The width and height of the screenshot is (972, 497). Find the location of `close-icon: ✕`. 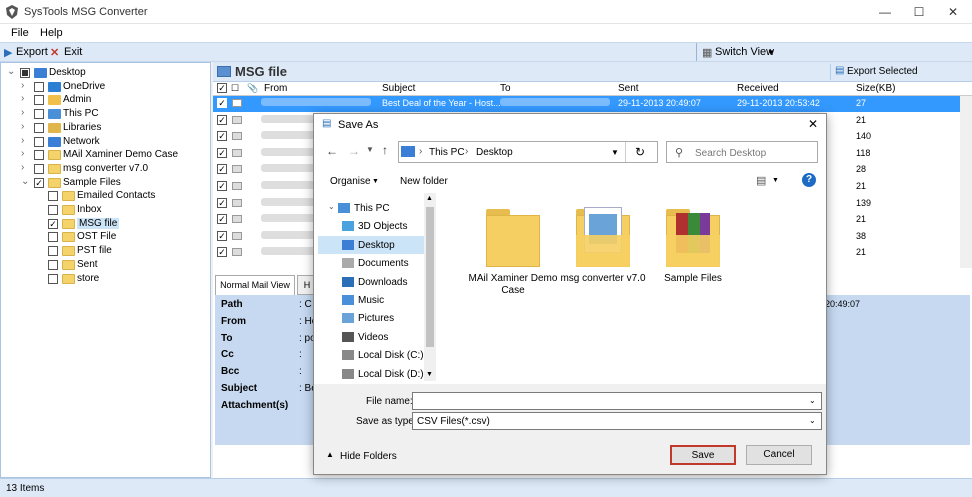

close-icon: ✕ is located at coordinates (953, 12).